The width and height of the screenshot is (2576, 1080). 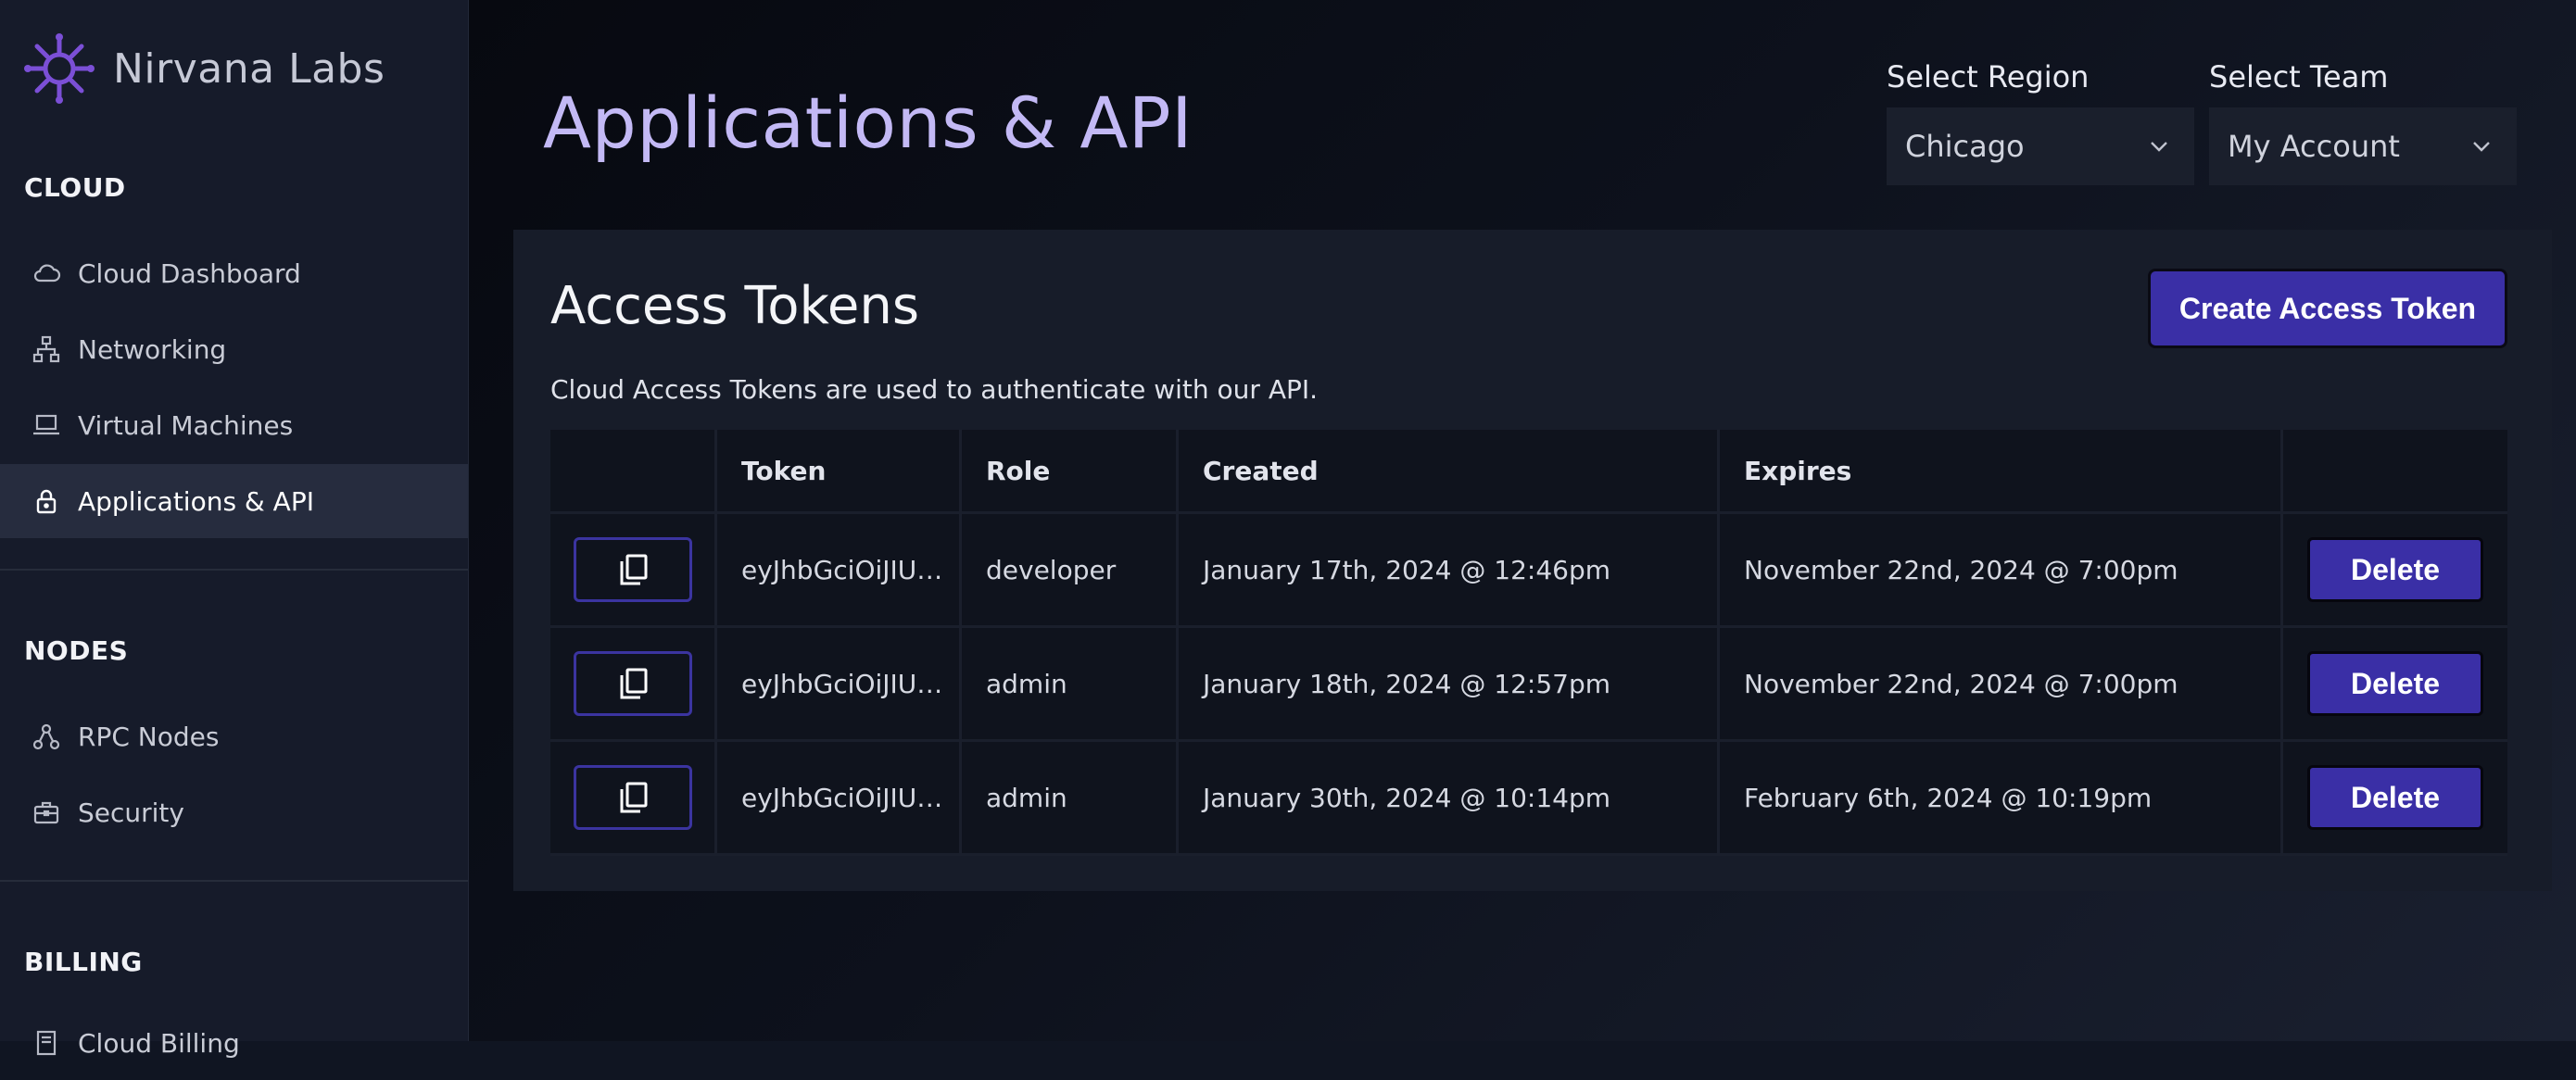 I want to click on table-header-row: Token Role Created Expires, so click(x=1528, y=472).